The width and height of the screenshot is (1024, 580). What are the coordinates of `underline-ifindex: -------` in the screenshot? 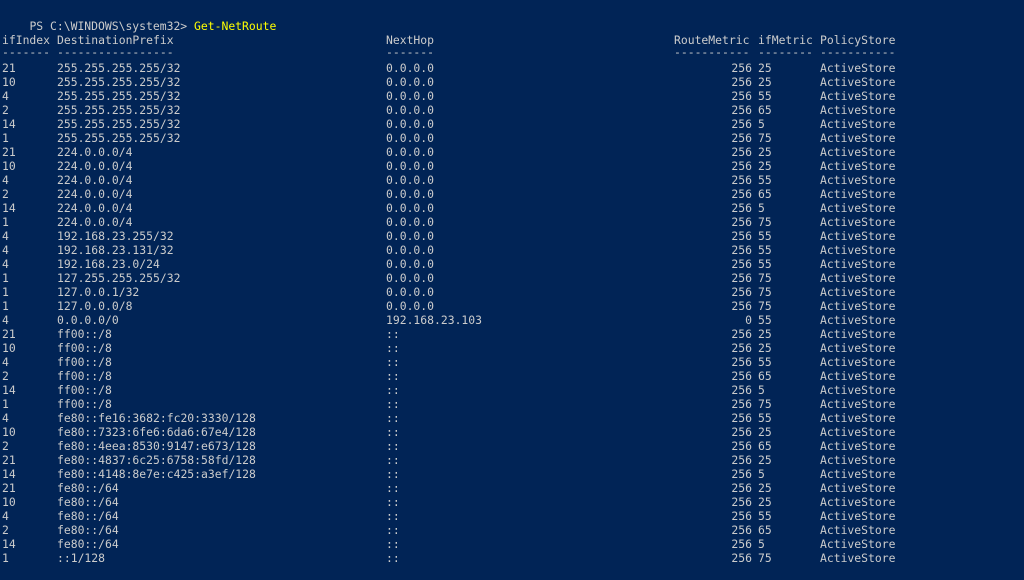 It's located at (26, 52).